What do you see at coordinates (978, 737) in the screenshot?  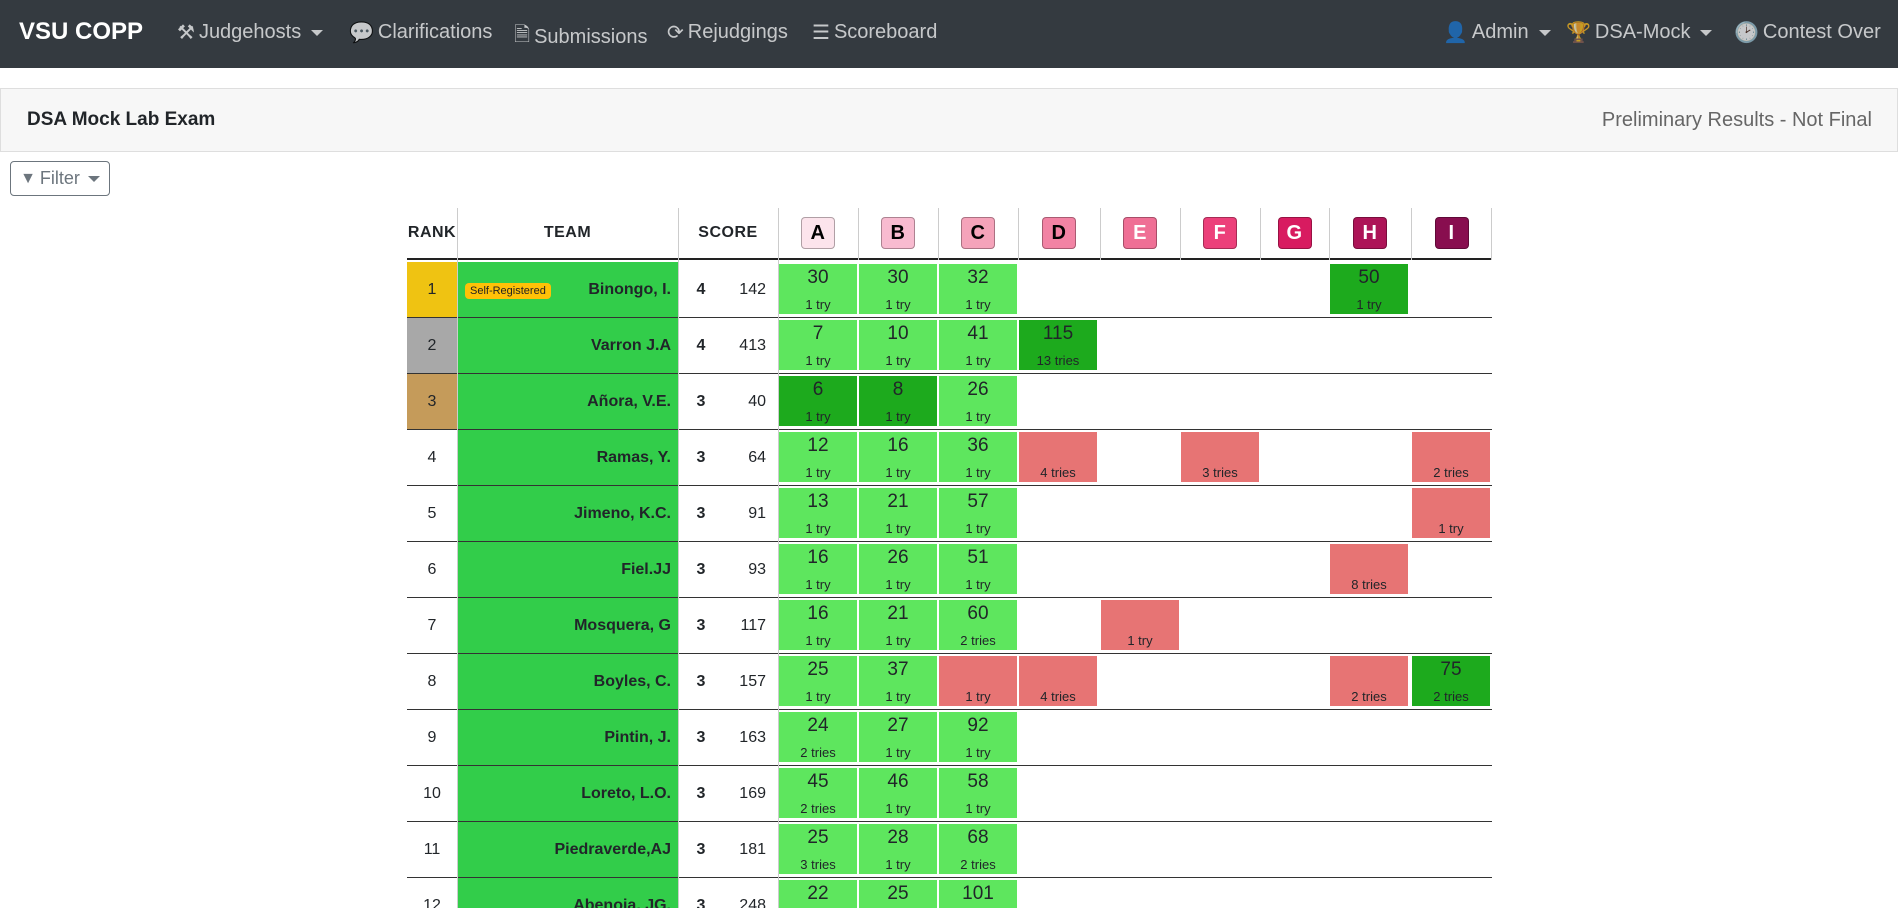 I see `problem-cell-c: 92 1 try` at bounding box center [978, 737].